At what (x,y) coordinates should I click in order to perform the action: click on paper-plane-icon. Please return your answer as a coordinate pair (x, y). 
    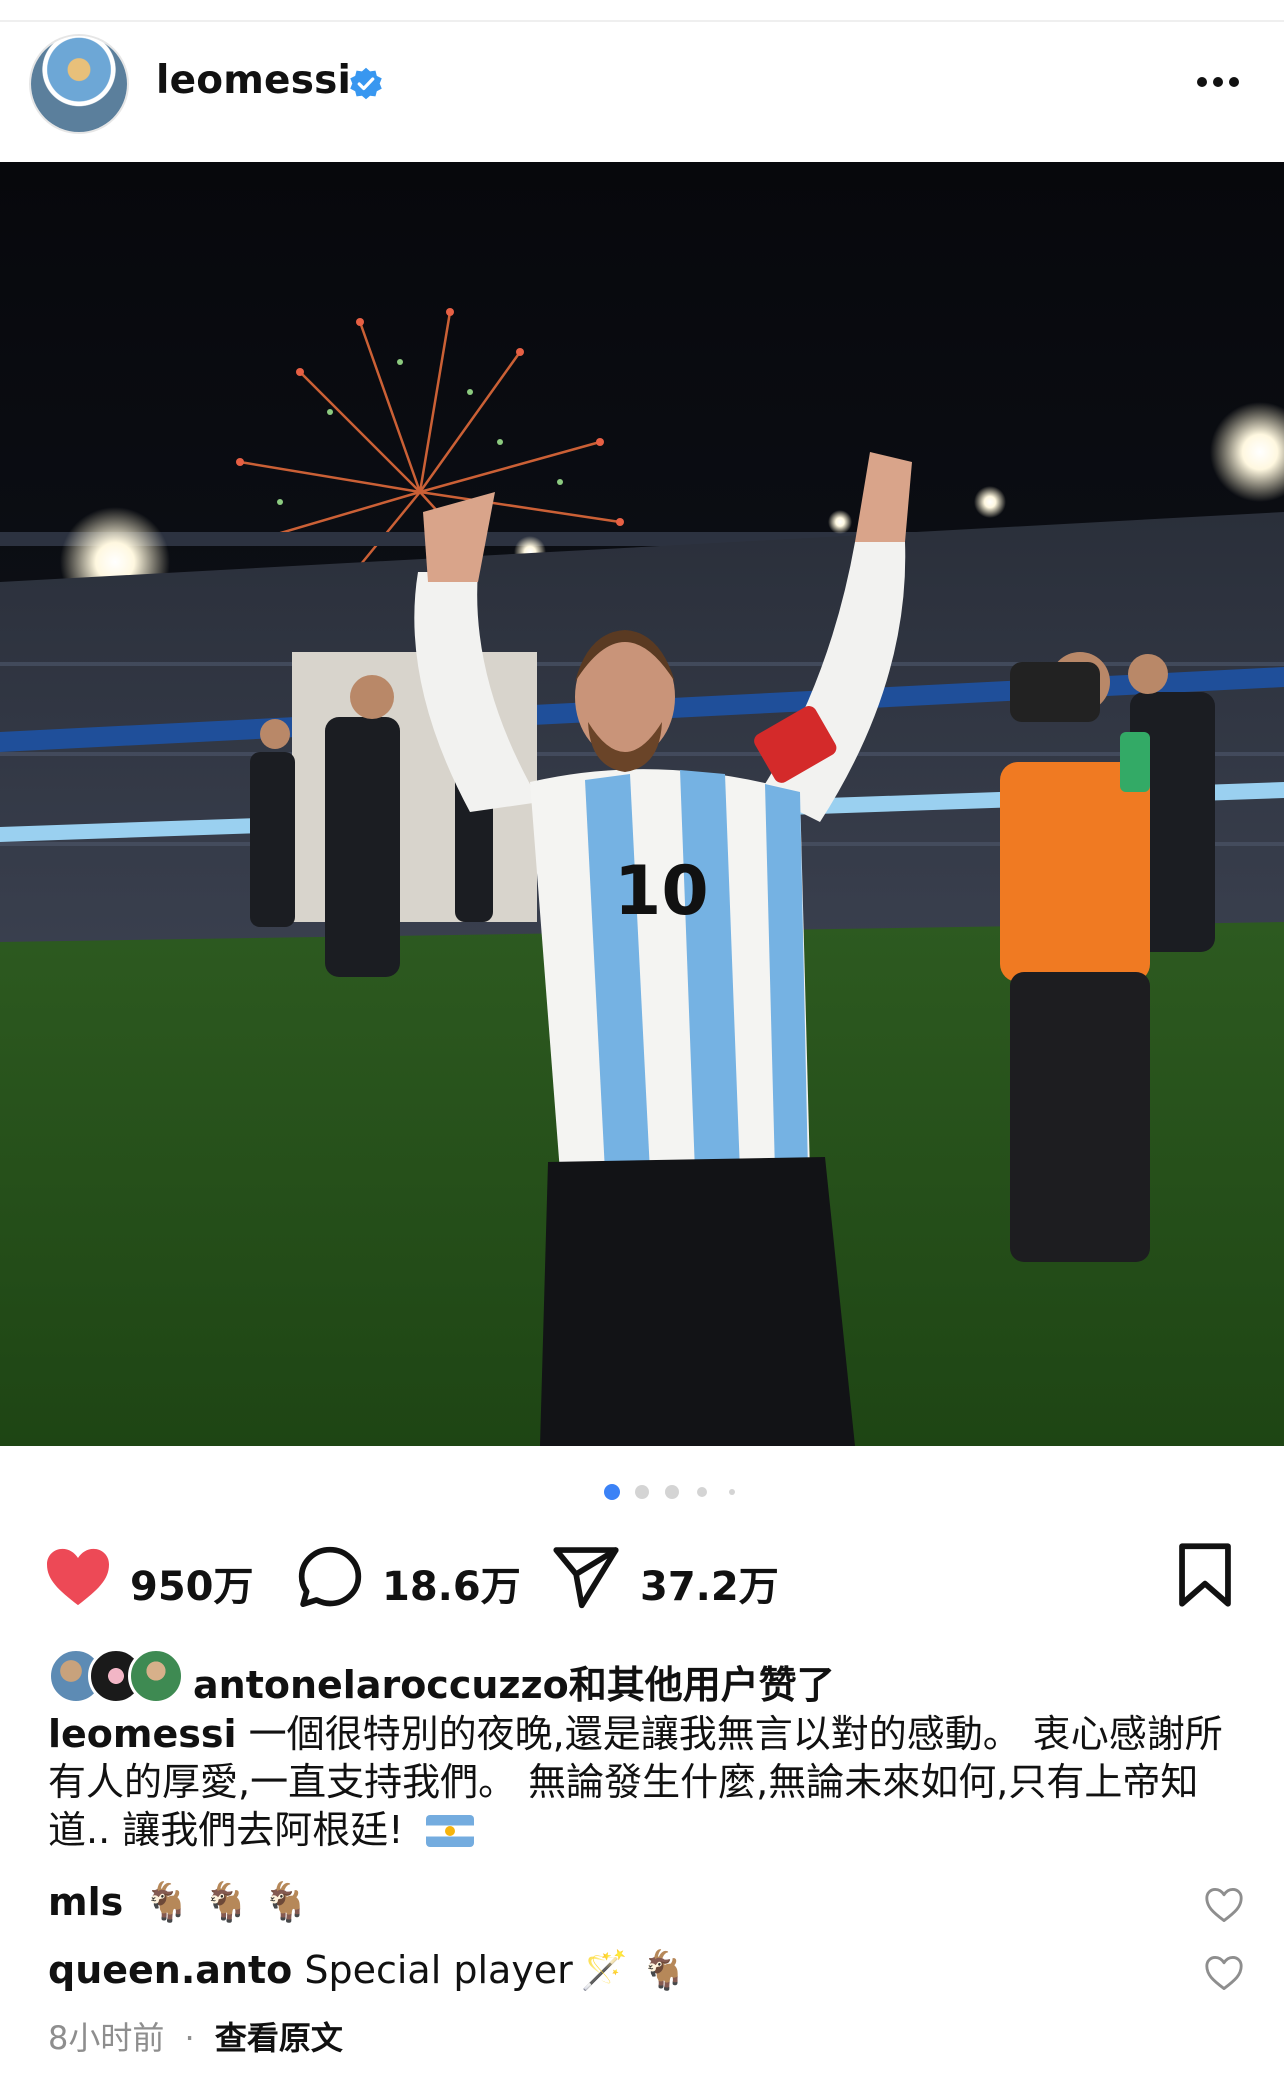
    Looking at the image, I should click on (586, 1577).